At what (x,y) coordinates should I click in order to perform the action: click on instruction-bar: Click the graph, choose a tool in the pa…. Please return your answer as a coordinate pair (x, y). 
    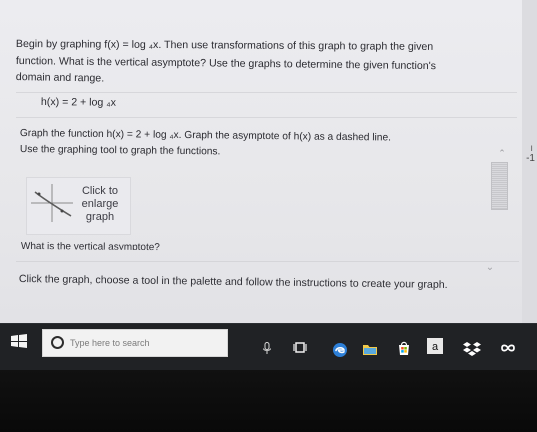
    Looking at the image, I should click on (267, 290).